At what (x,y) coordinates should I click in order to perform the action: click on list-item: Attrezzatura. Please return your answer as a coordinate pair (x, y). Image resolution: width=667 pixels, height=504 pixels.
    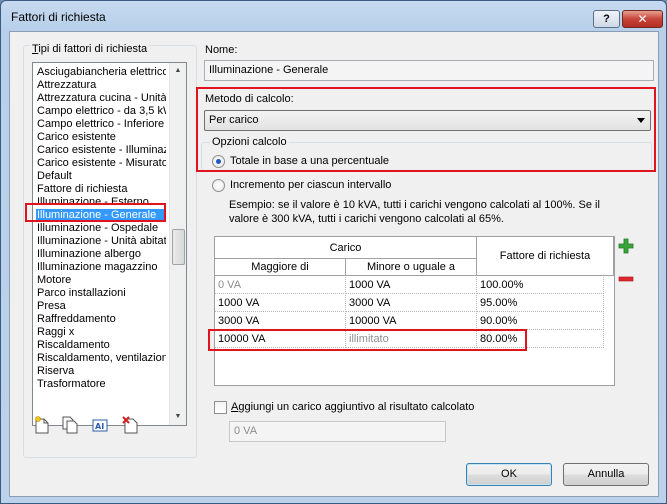
    Looking at the image, I should click on (101, 85).